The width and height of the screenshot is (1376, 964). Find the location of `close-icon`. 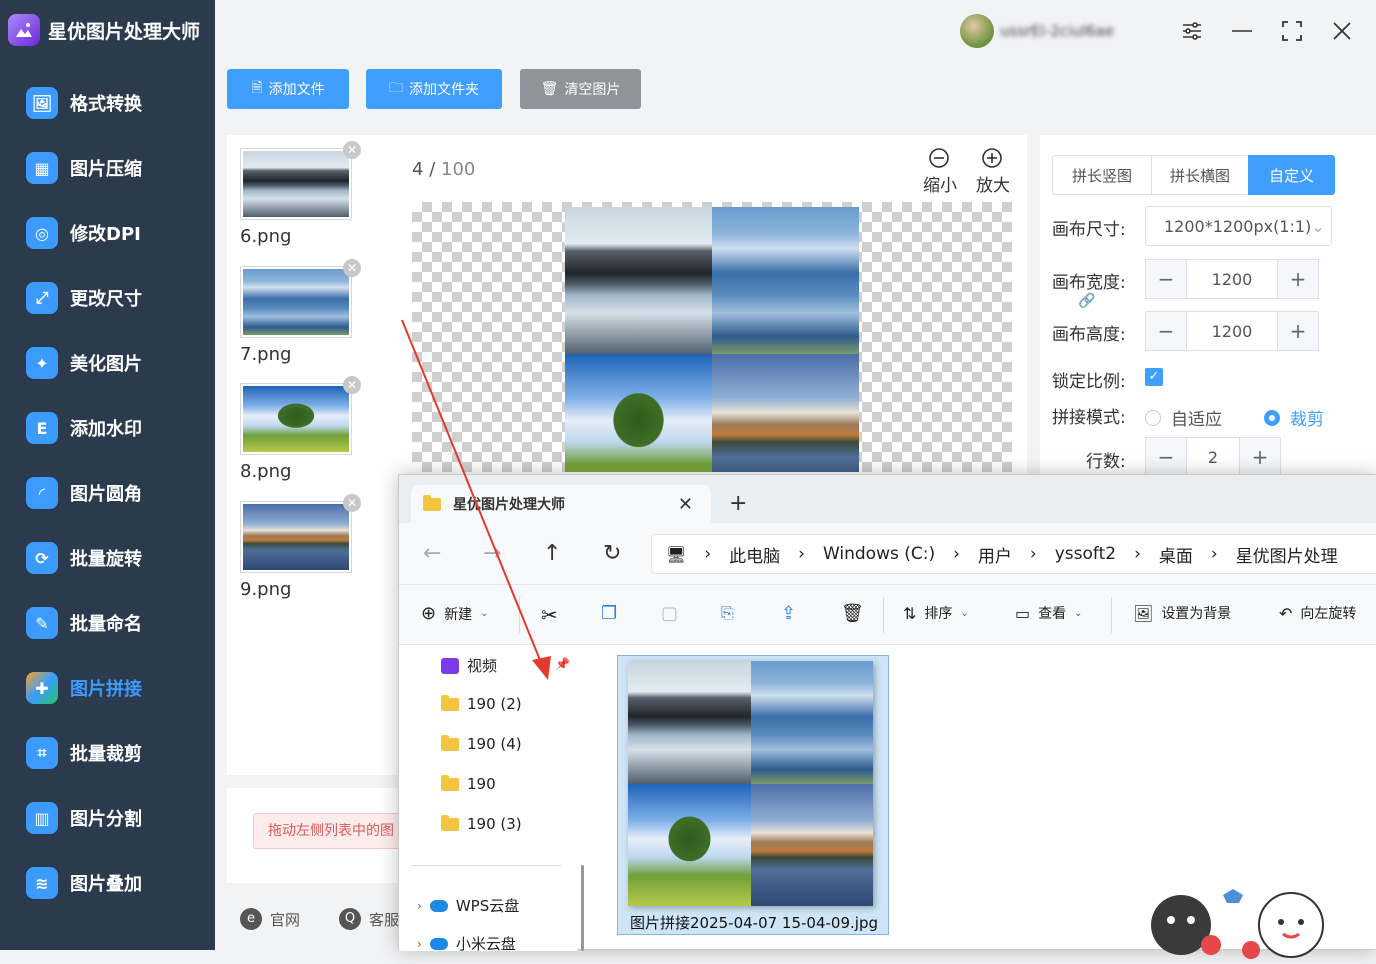

close-icon is located at coordinates (1342, 31).